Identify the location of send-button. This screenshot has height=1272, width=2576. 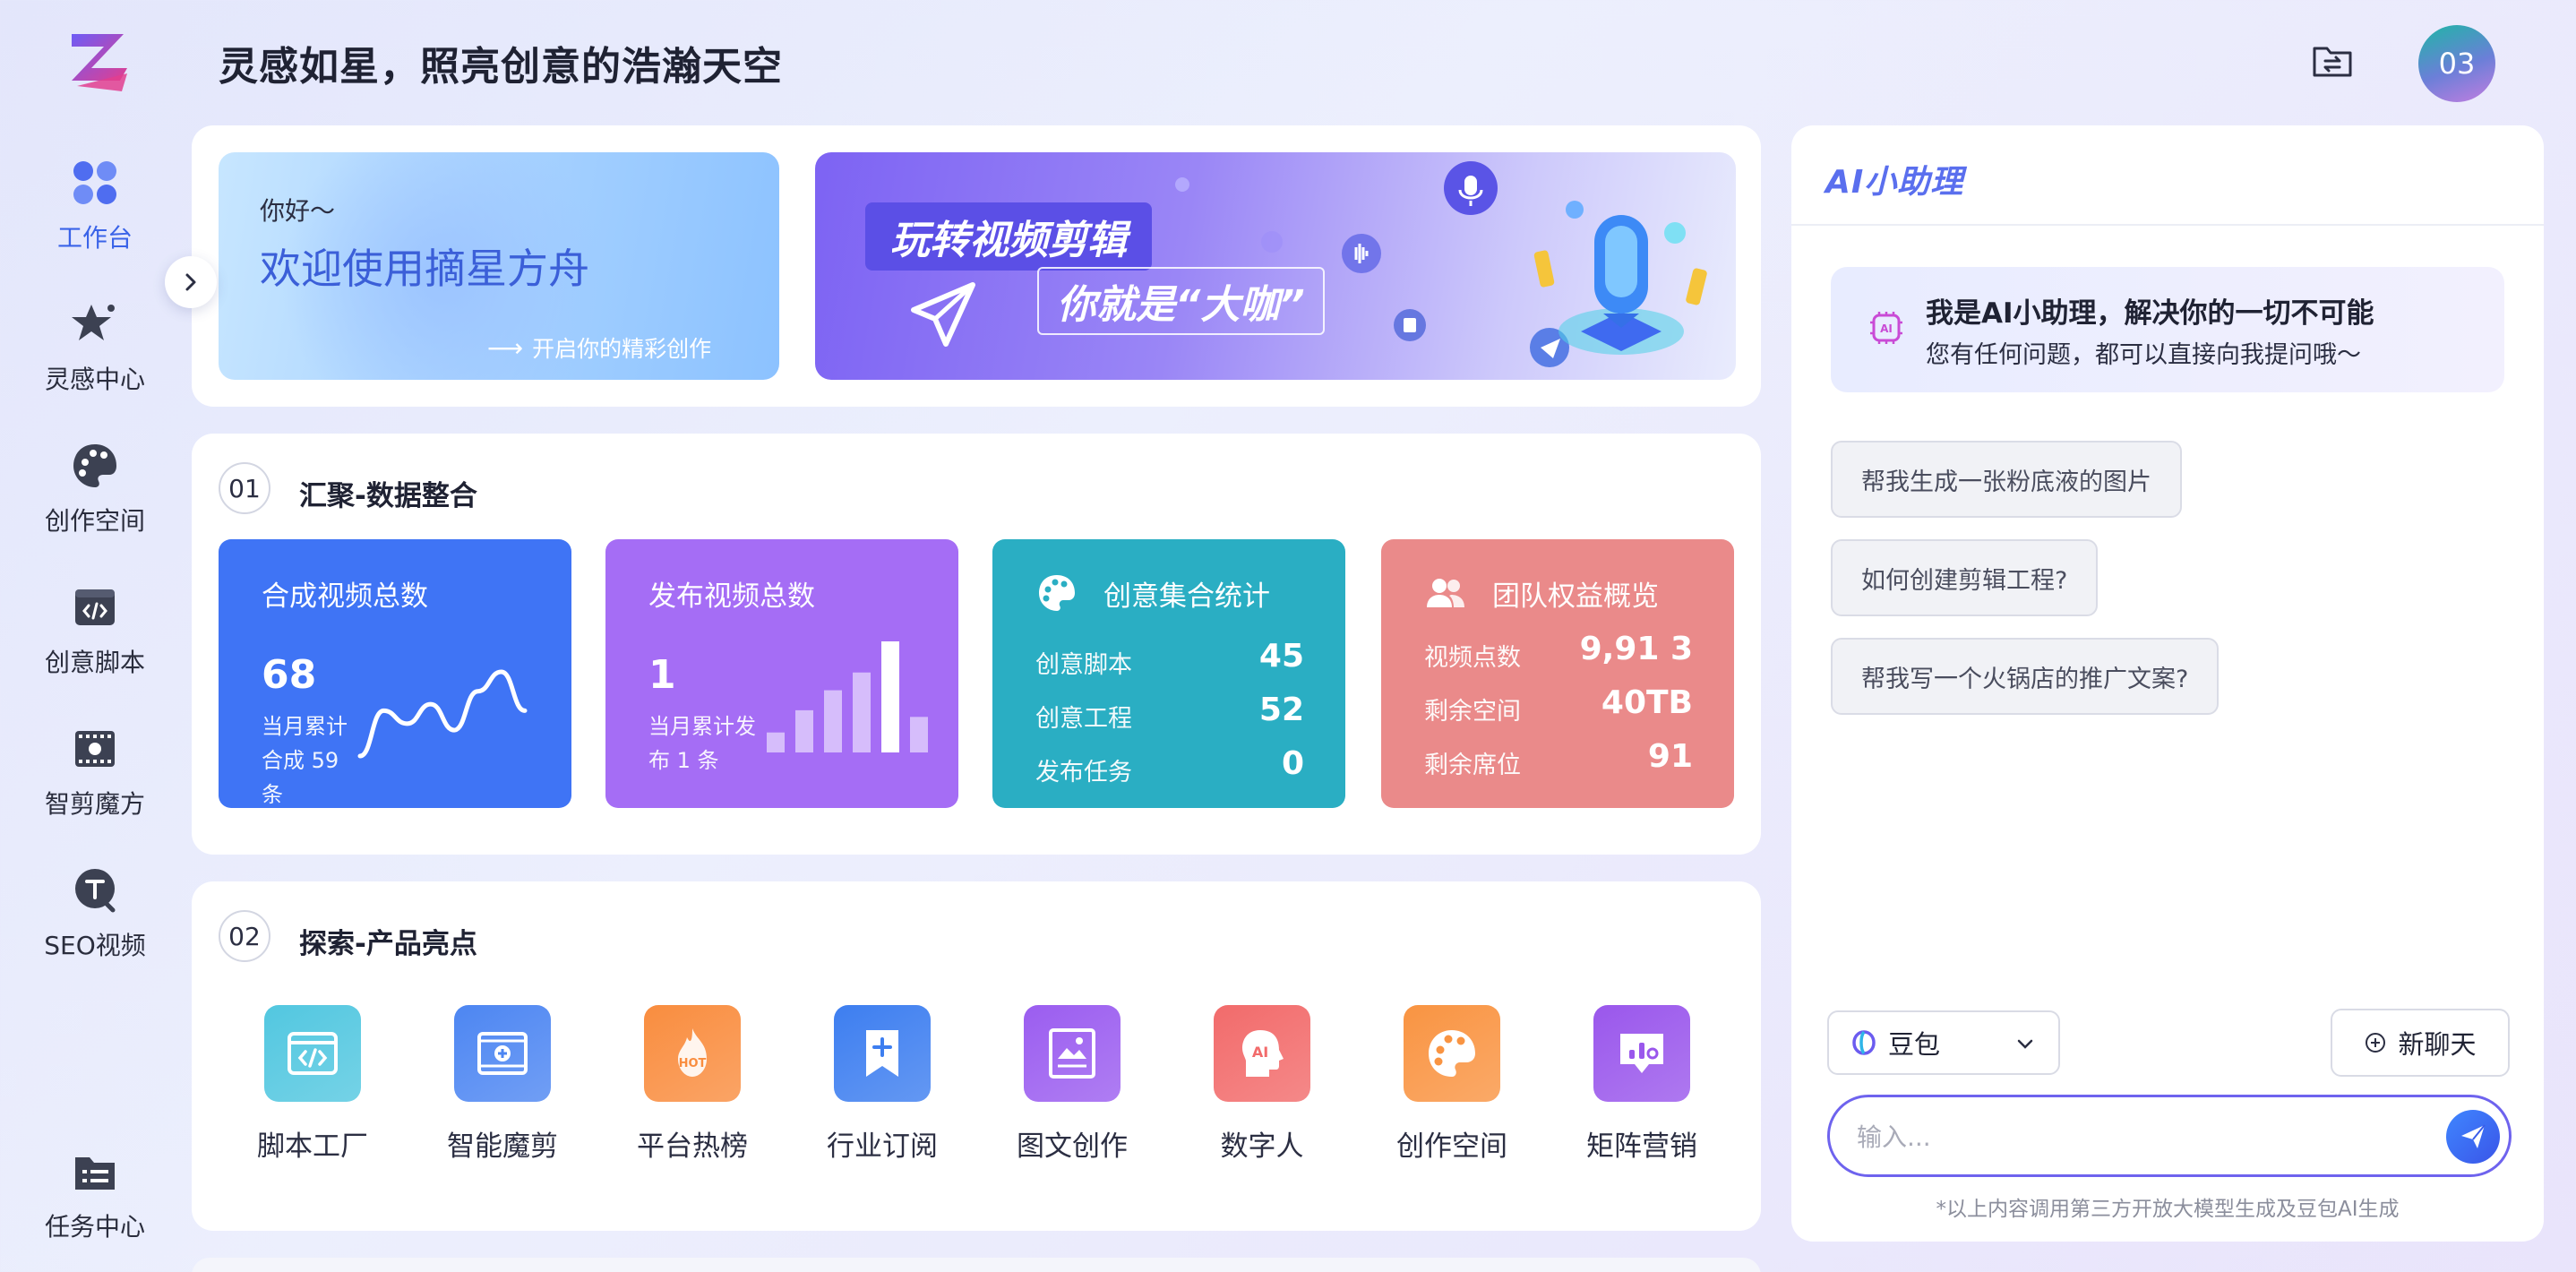
(2473, 1137).